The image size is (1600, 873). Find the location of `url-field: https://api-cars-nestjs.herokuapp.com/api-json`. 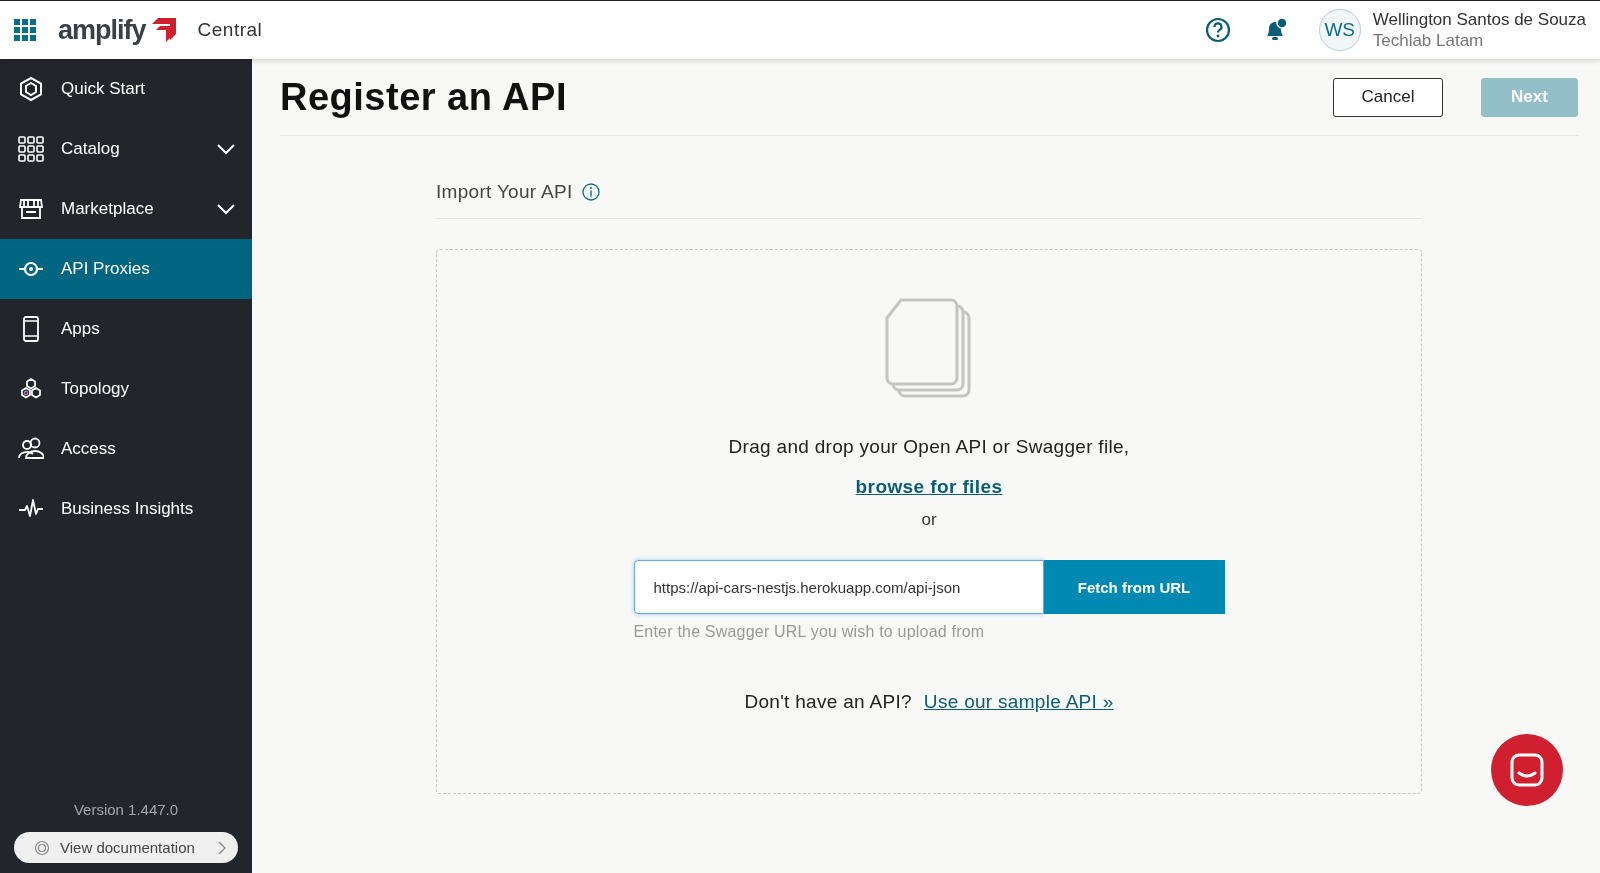

url-field: https://api-cars-nestjs.herokuapp.com/api-json is located at coordinates (838, 587).